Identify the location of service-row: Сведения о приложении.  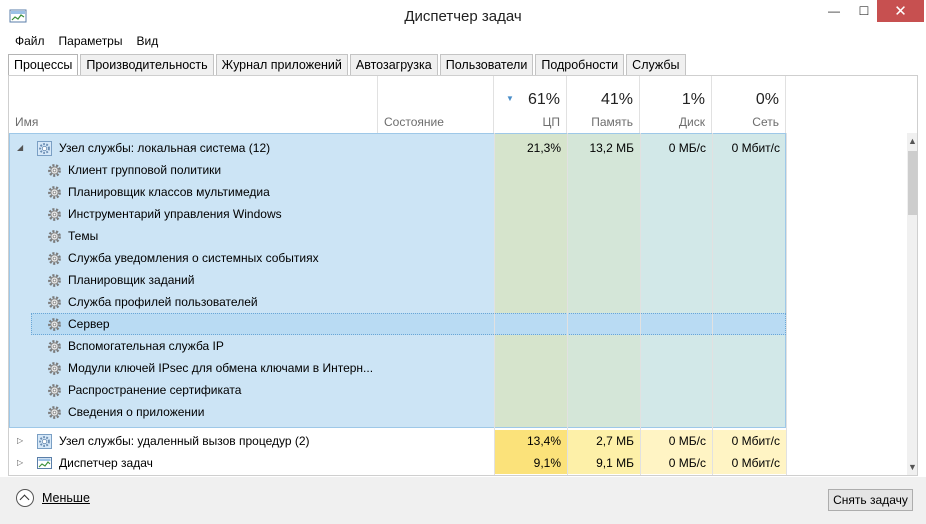
(397, 412).